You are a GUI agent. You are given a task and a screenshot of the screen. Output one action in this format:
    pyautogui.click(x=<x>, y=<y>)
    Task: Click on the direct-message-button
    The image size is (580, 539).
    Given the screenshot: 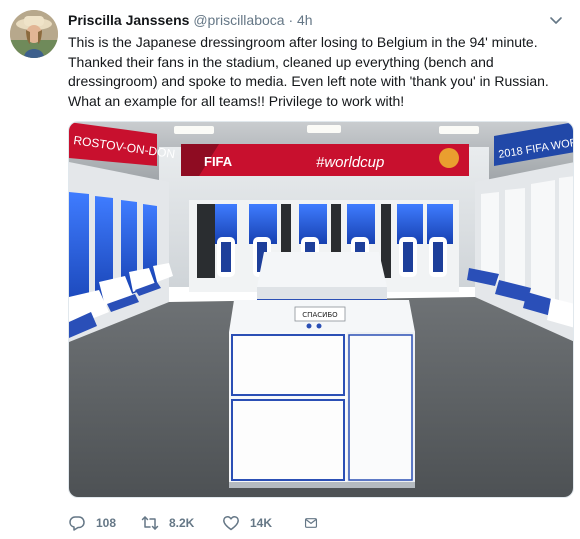 What is the action you would take?
    pyautogui.click(x=316, y=523)
    